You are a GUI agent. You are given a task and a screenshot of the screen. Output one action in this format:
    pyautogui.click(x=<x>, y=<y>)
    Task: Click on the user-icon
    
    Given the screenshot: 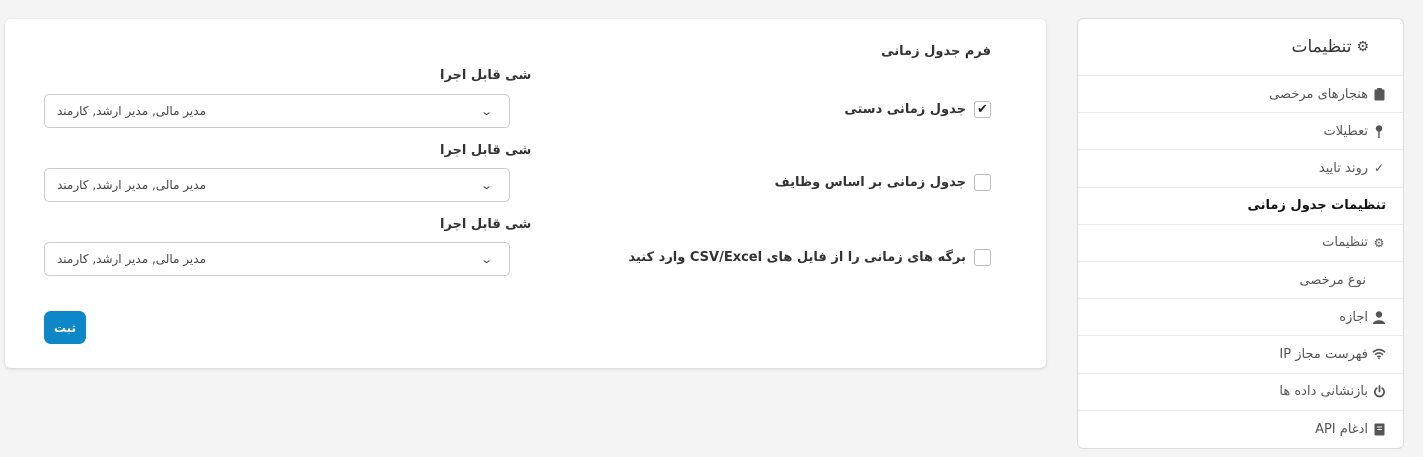 What is the action you would take?
    pyautogui.click(x=1379, y=317)
    